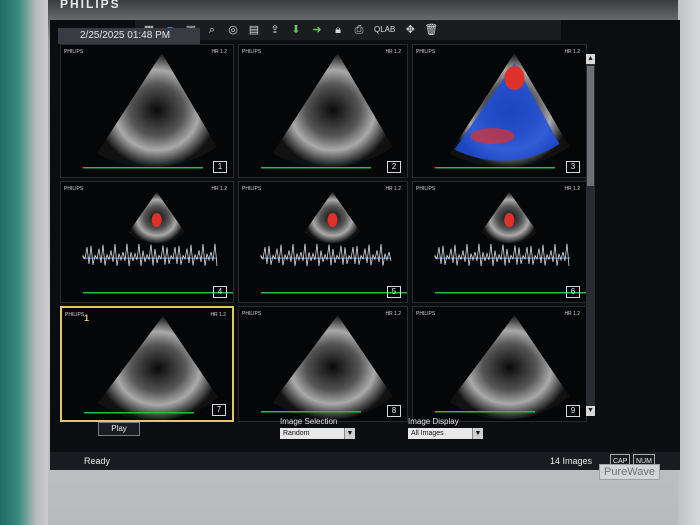 This screenshot has width=700, height=525. I want to click on save-icon: ⬇, so click(296, 30).